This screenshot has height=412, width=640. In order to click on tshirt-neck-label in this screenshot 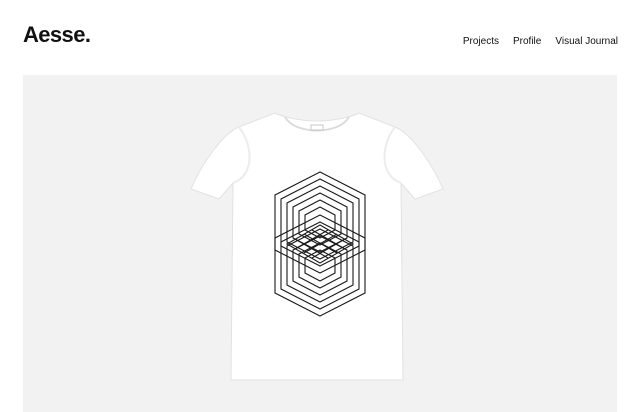, I will do `click(317, 127)`.